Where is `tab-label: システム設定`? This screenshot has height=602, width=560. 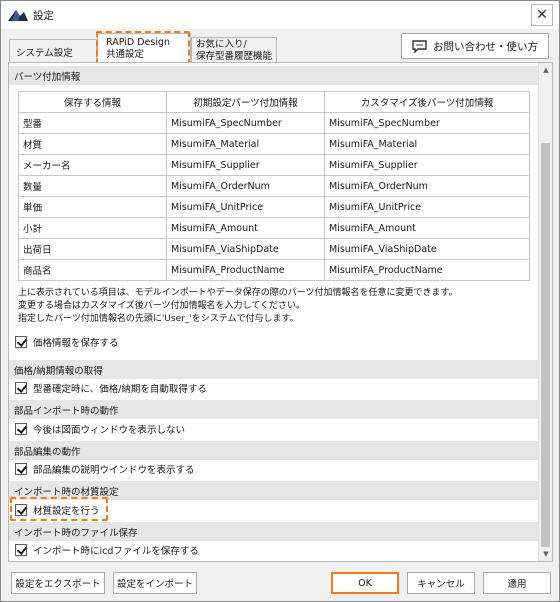
tab-label: システム設定 is located at coordinates (44, 53).